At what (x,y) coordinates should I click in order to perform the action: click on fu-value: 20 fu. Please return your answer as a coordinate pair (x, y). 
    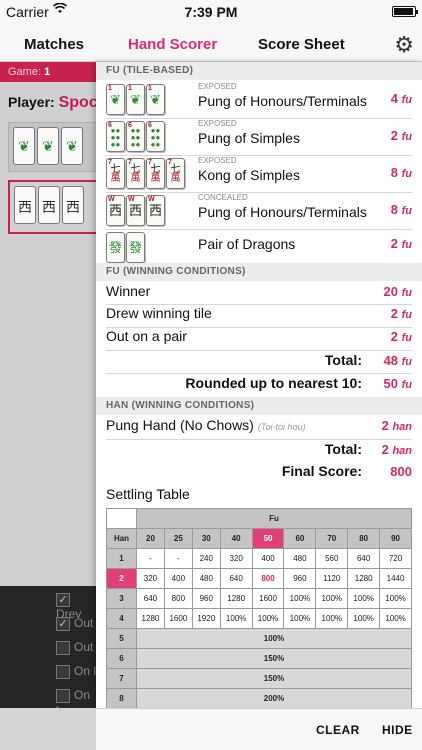
    Looking at the image, I should click on (397, 291).